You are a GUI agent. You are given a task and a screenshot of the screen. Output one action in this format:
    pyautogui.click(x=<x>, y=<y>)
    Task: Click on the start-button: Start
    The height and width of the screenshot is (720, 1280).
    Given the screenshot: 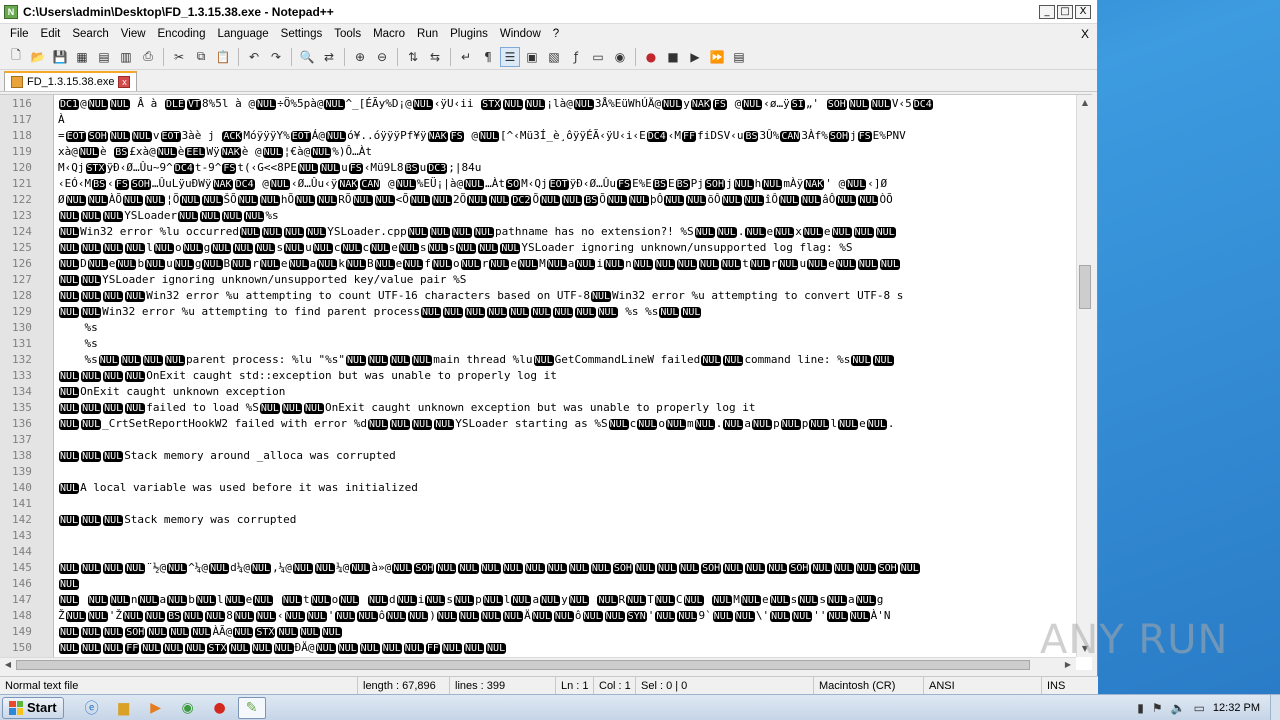 What is the action you would take?
    pyautogui.click(x=33, y=707)
    